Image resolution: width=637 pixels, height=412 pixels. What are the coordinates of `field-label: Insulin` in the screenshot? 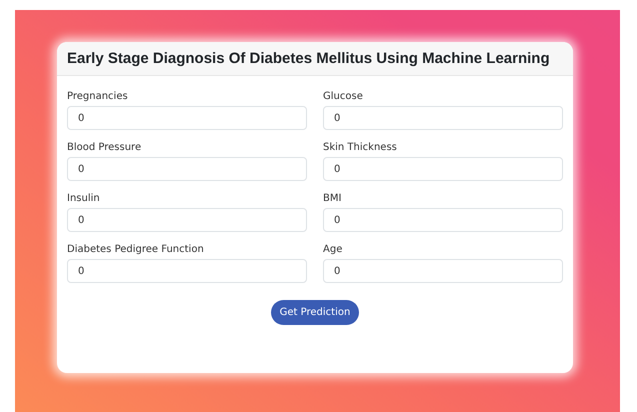 It's located at (84, 198).